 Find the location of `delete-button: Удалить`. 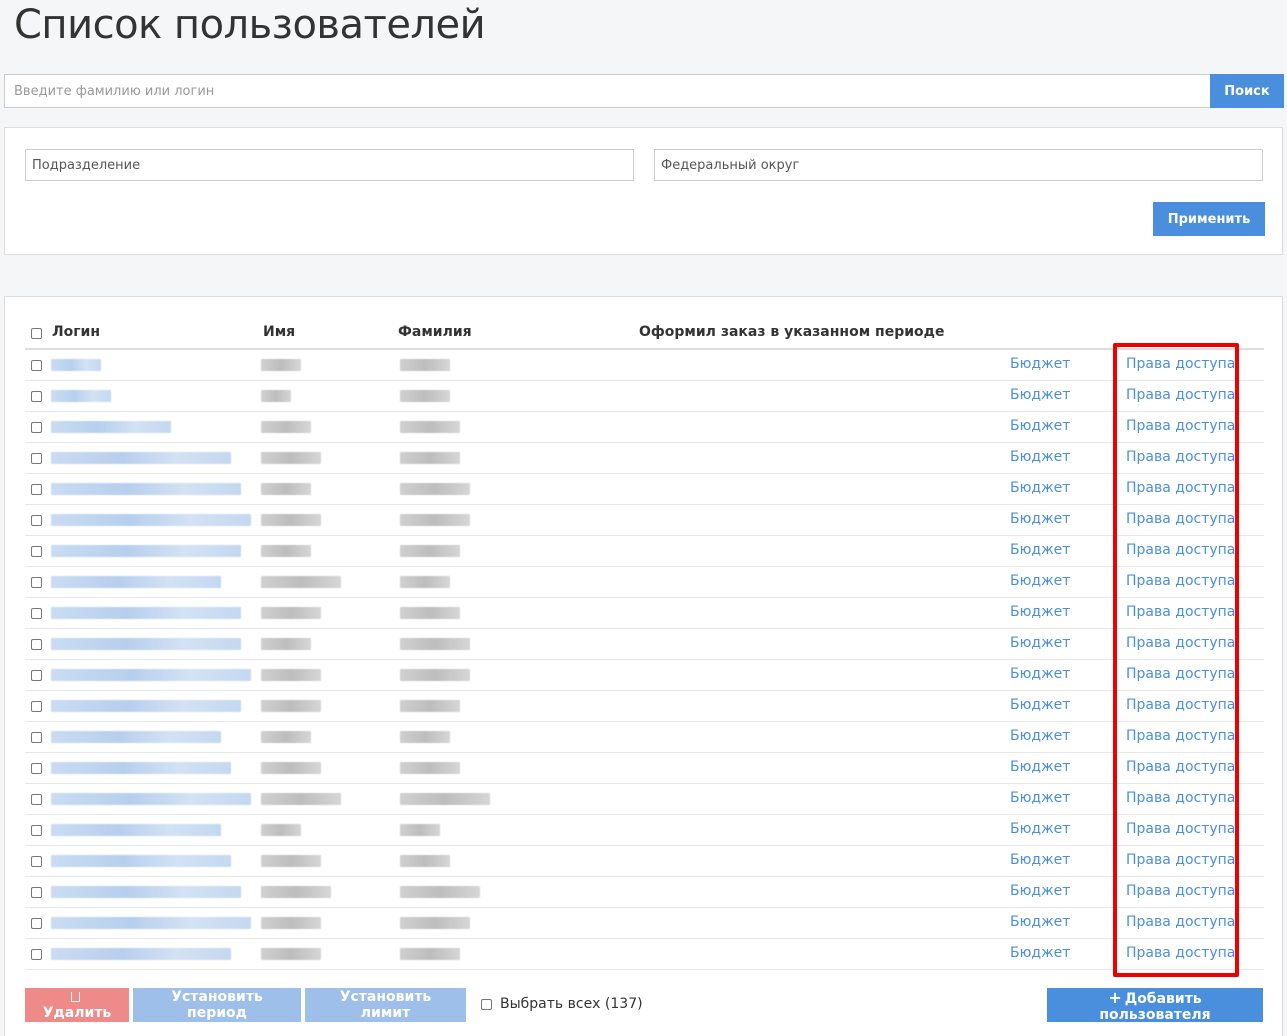

delete-button: Удалить is located at coordinates (77, 1005).